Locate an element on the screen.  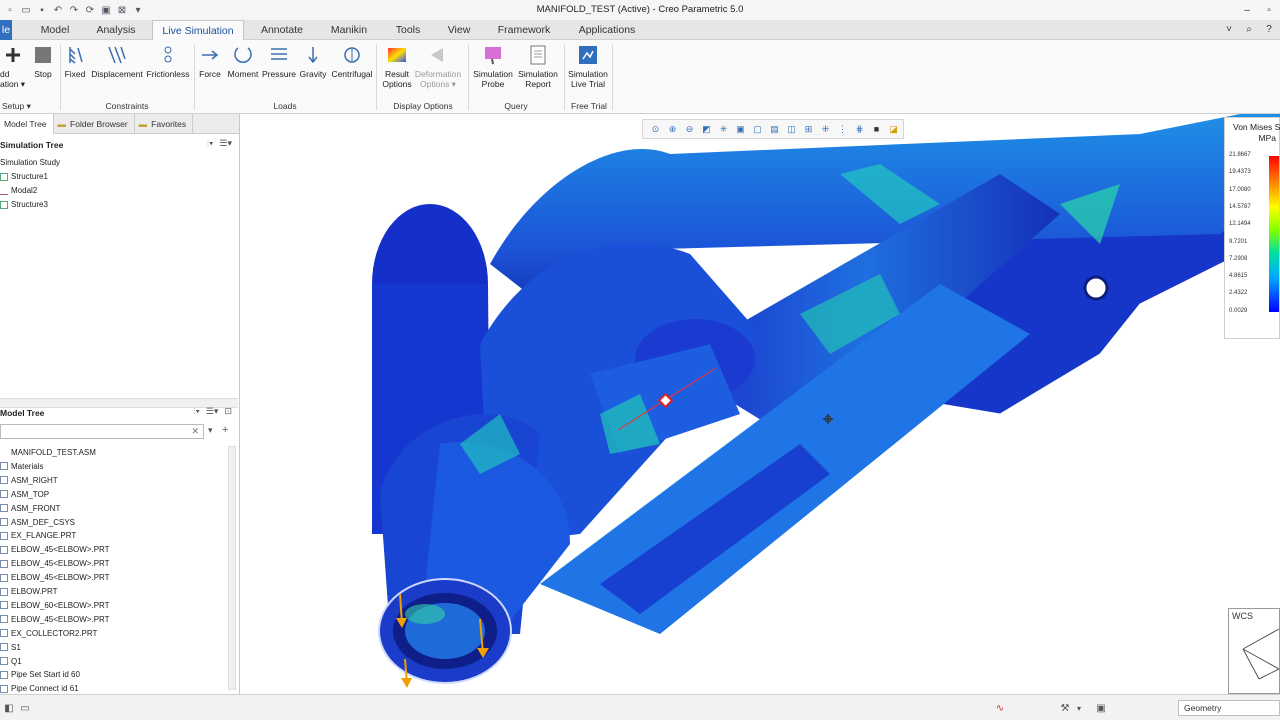
tab-favorites: ▬ Favorites is located at coordinates (164, 123).